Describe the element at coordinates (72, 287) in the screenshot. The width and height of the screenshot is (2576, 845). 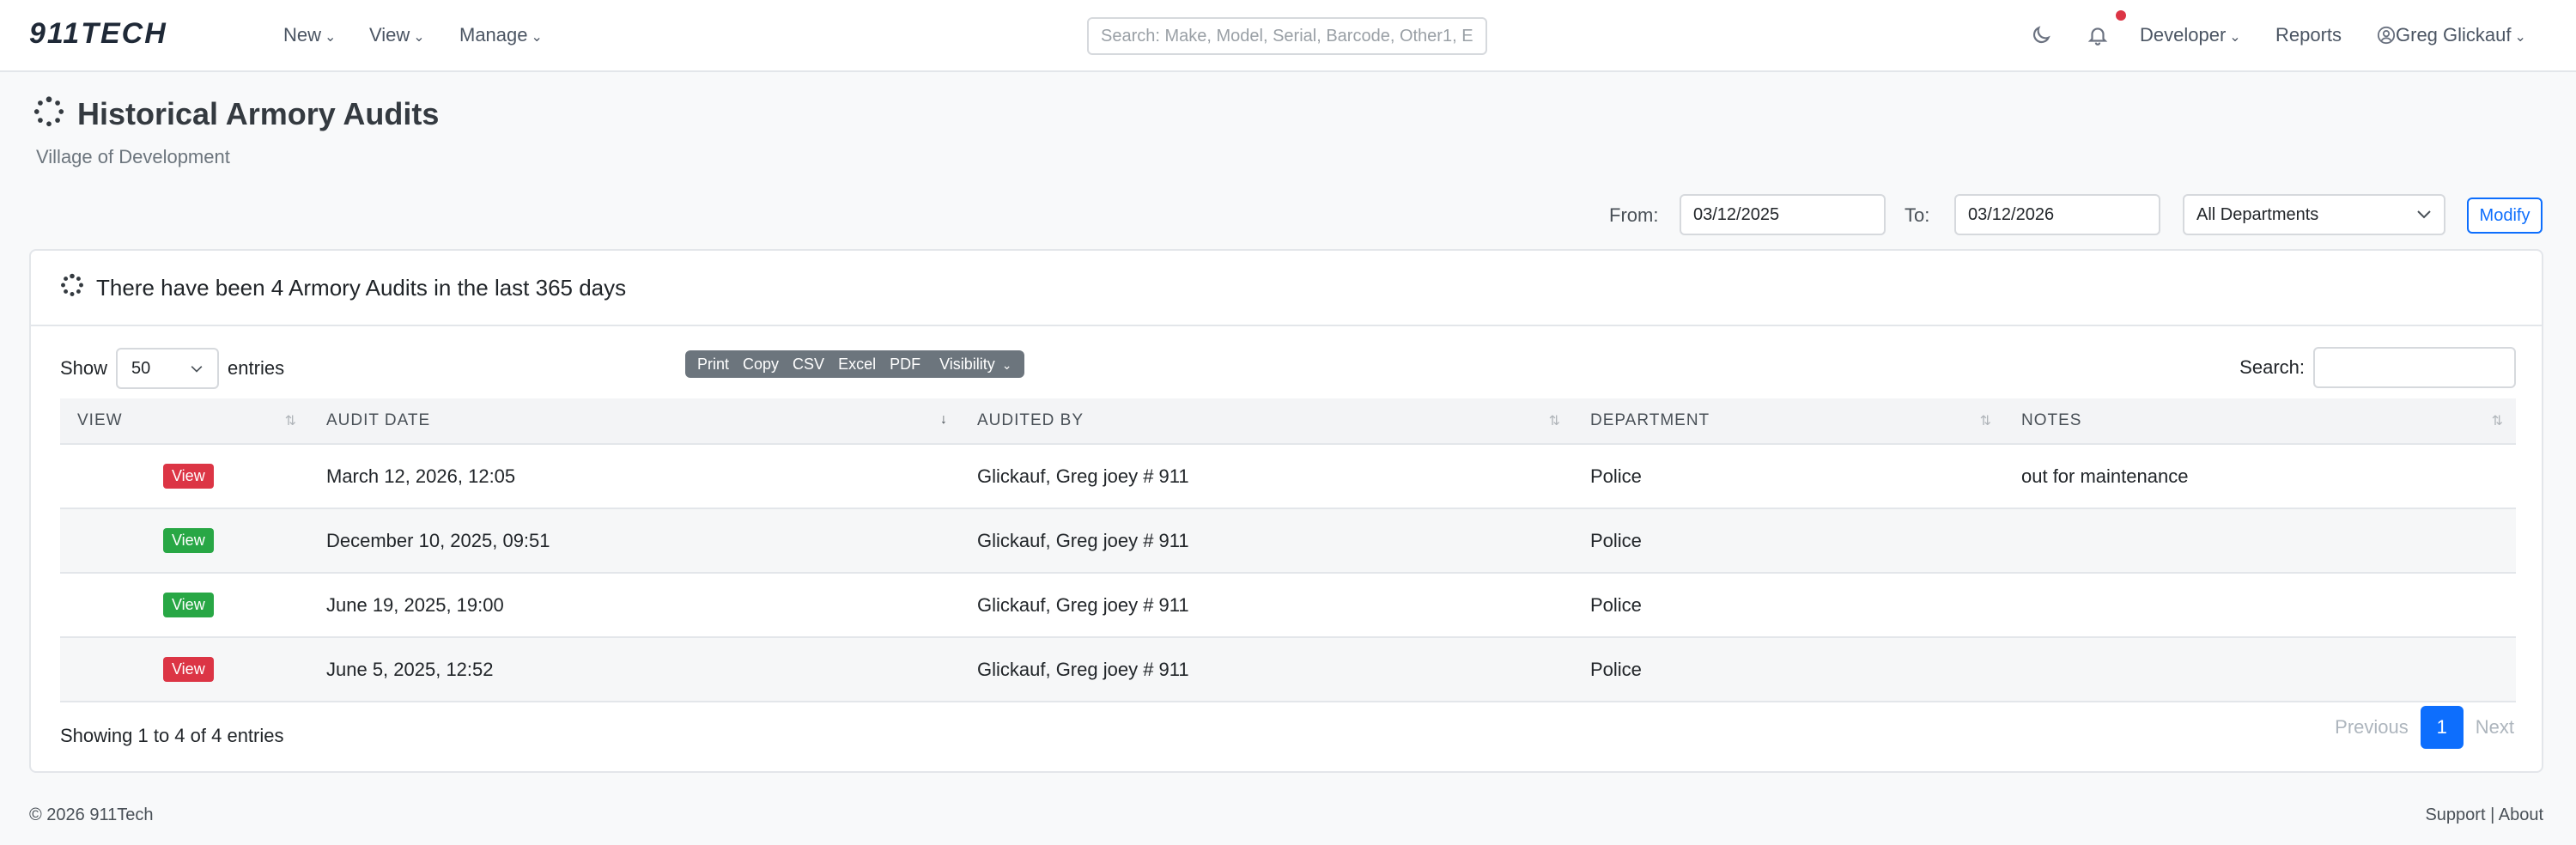
I see `loading-dots-icon` at that location.